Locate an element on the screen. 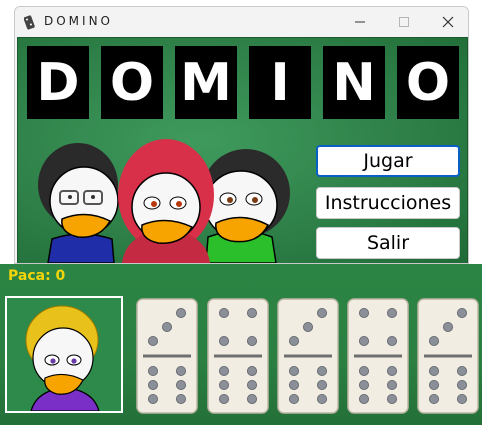  instructions-button: Instrucciones is located at coordinates (388, 203).